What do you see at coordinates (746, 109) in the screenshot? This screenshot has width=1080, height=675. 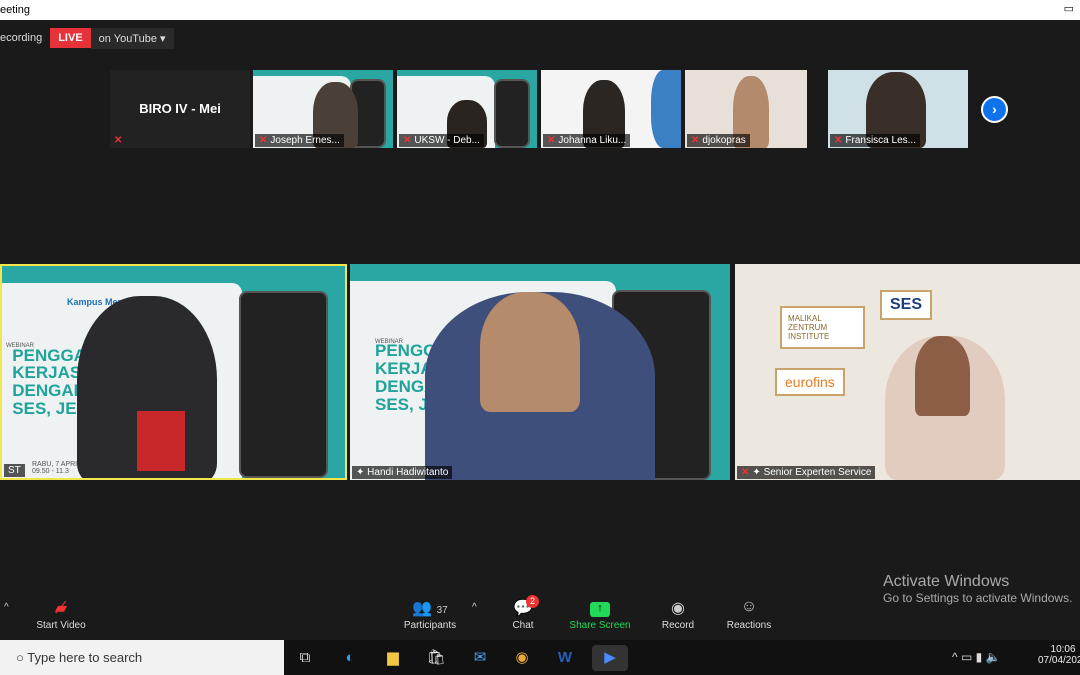 I see `thumbnail-tile: ✕ djokopras` at bounding box center [746, 109].